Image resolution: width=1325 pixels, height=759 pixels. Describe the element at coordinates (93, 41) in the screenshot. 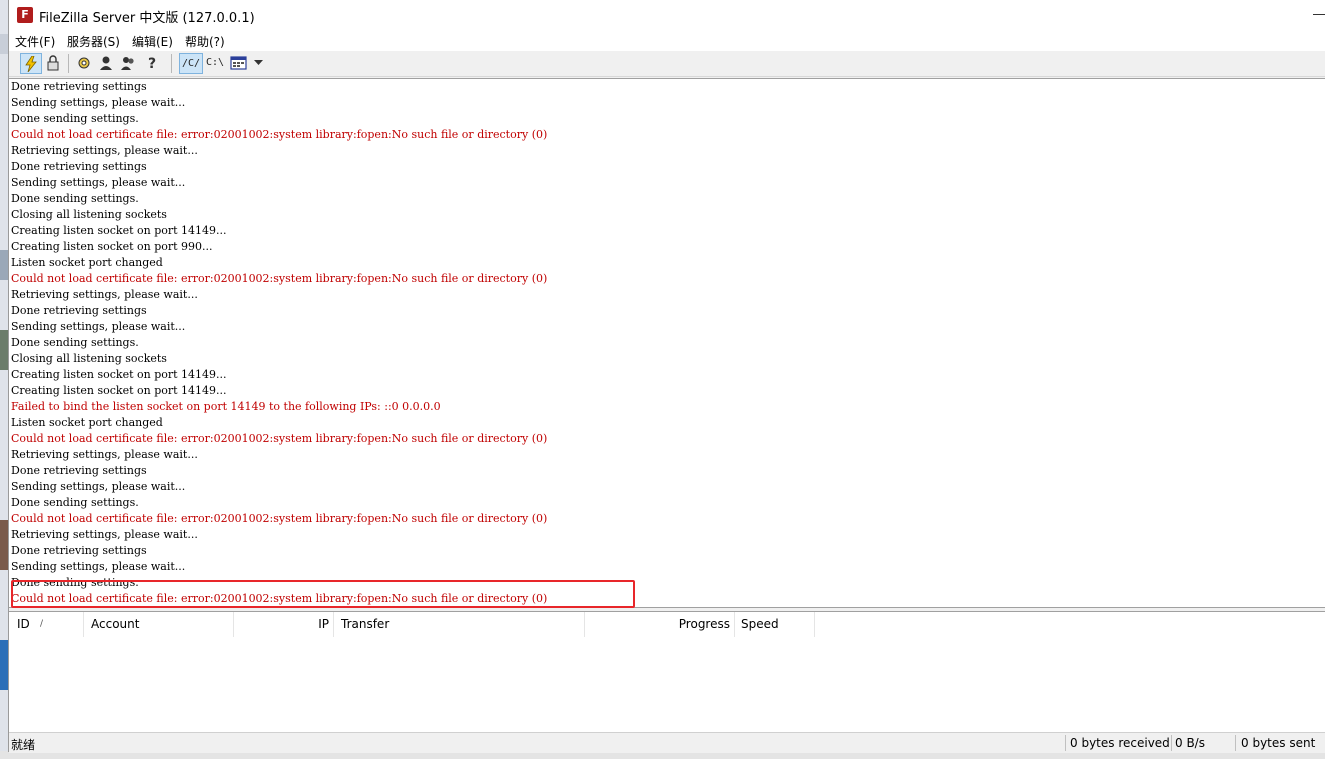

I see `menu-server: 服务器(S)` at that location.